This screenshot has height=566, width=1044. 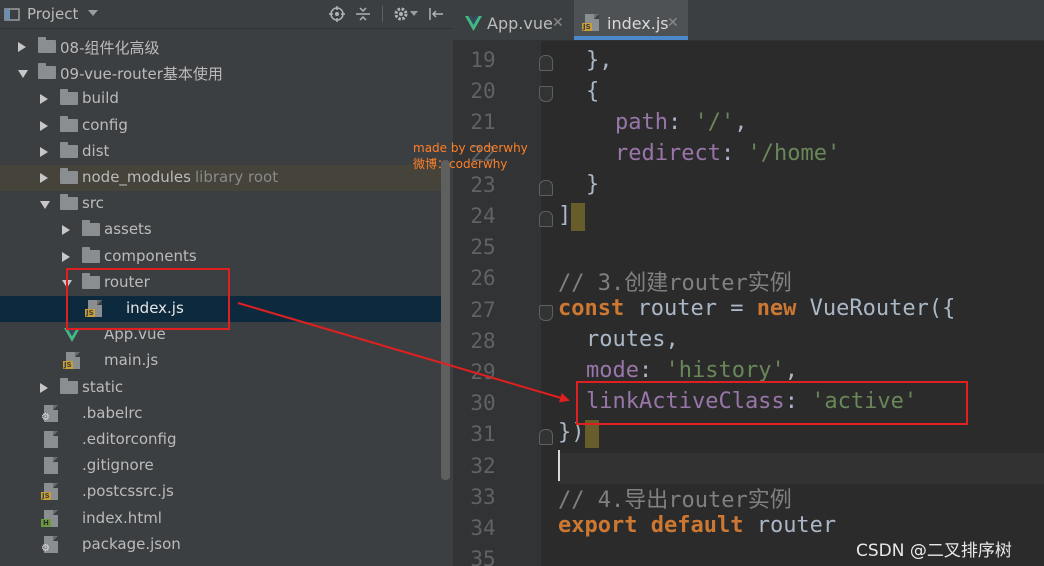 What do you see at coordinates (148, 299) in the screenshot?
I see `annotation-box-router` at bounding box center [148, 299].